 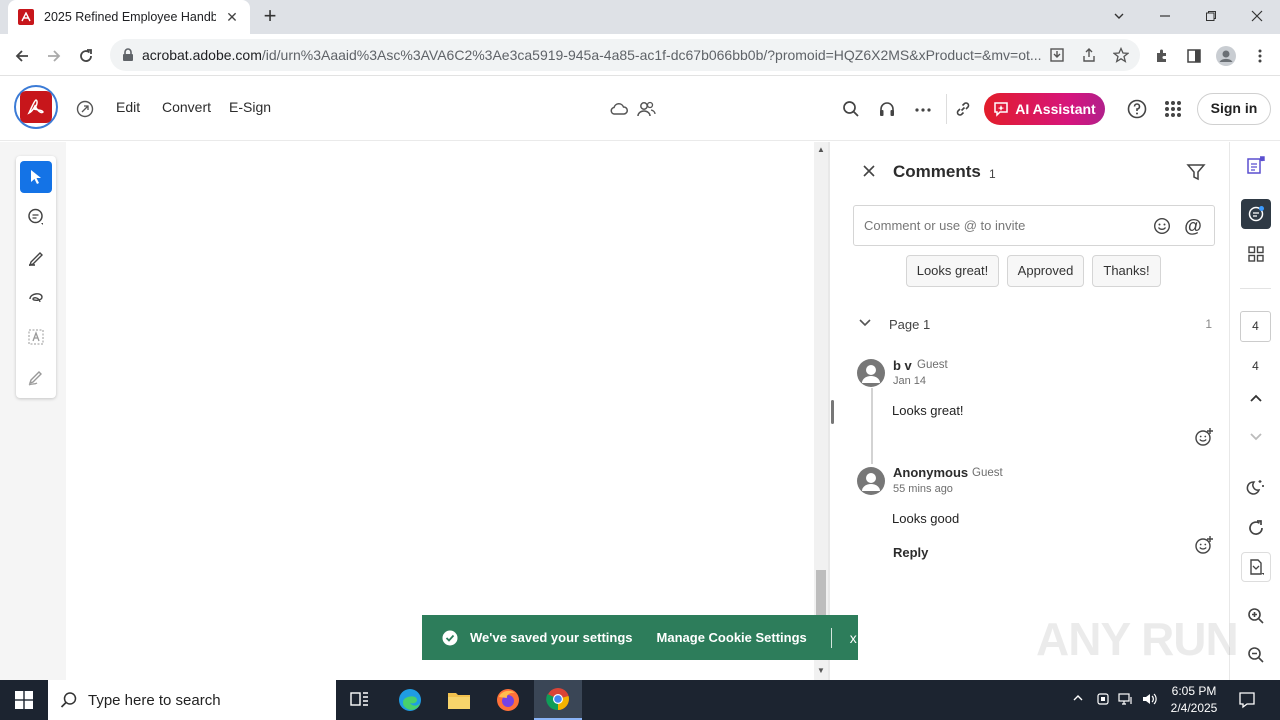 I want to click on task-view-icon, so click(x=360, y=700).